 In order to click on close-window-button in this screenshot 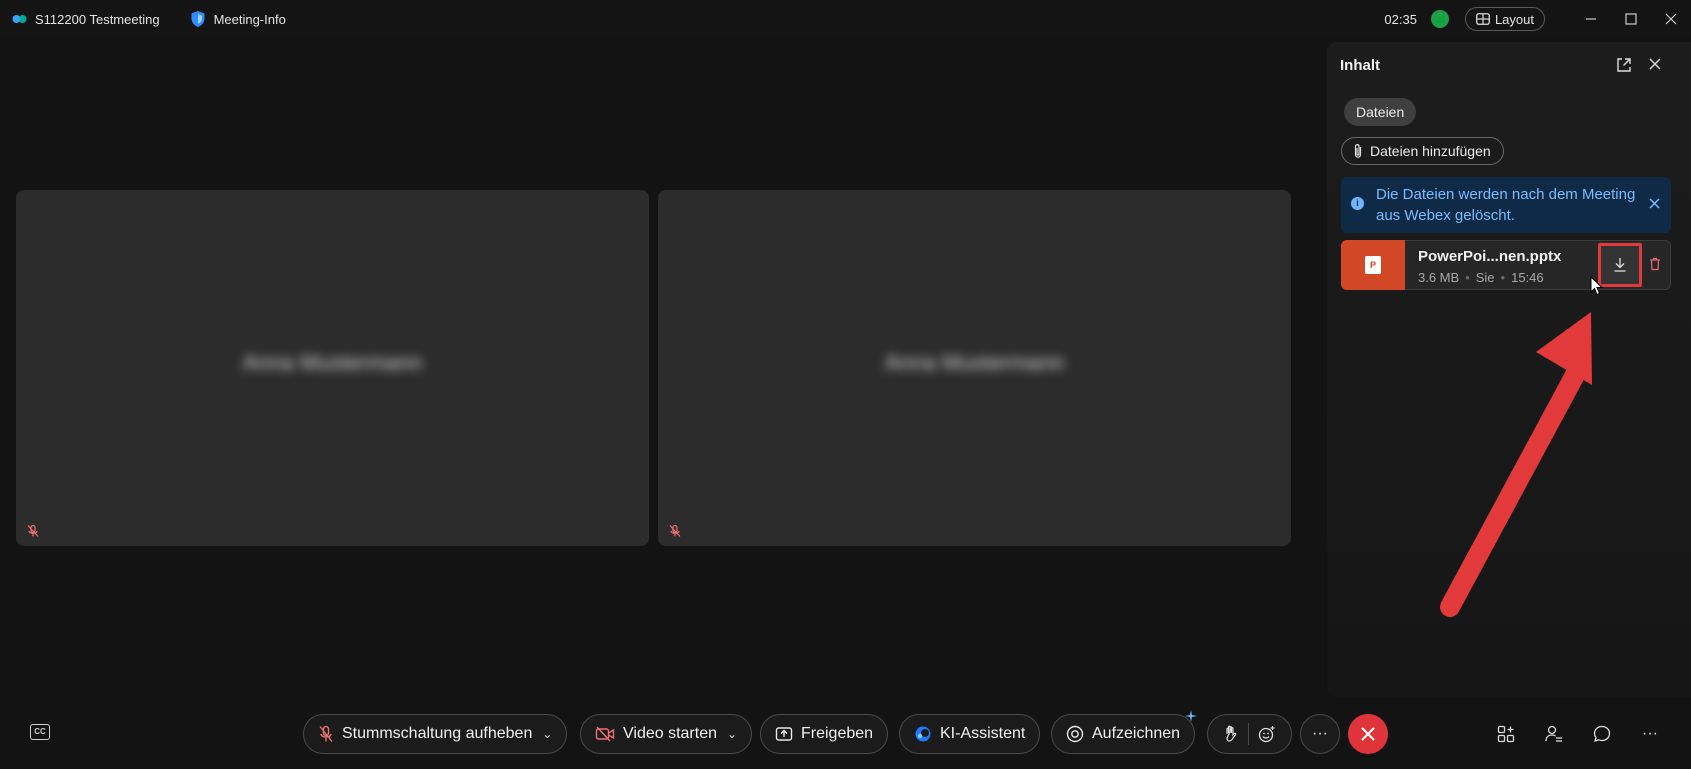, I will do `click(1671, 19)`.